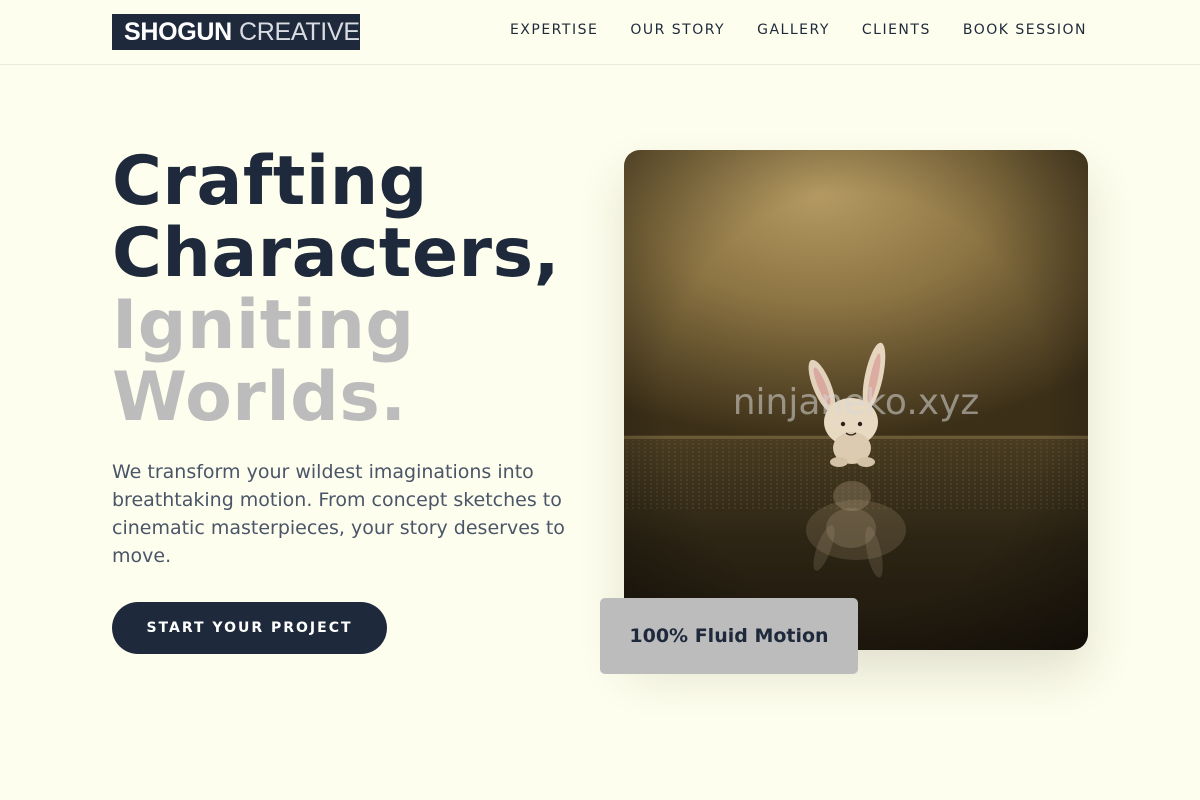 This screenshot has width=1200, height=800. Describe the element at coordinates (896, 30) in the screenshot. I see `nav-item-clients: CLIENTS` at that location.